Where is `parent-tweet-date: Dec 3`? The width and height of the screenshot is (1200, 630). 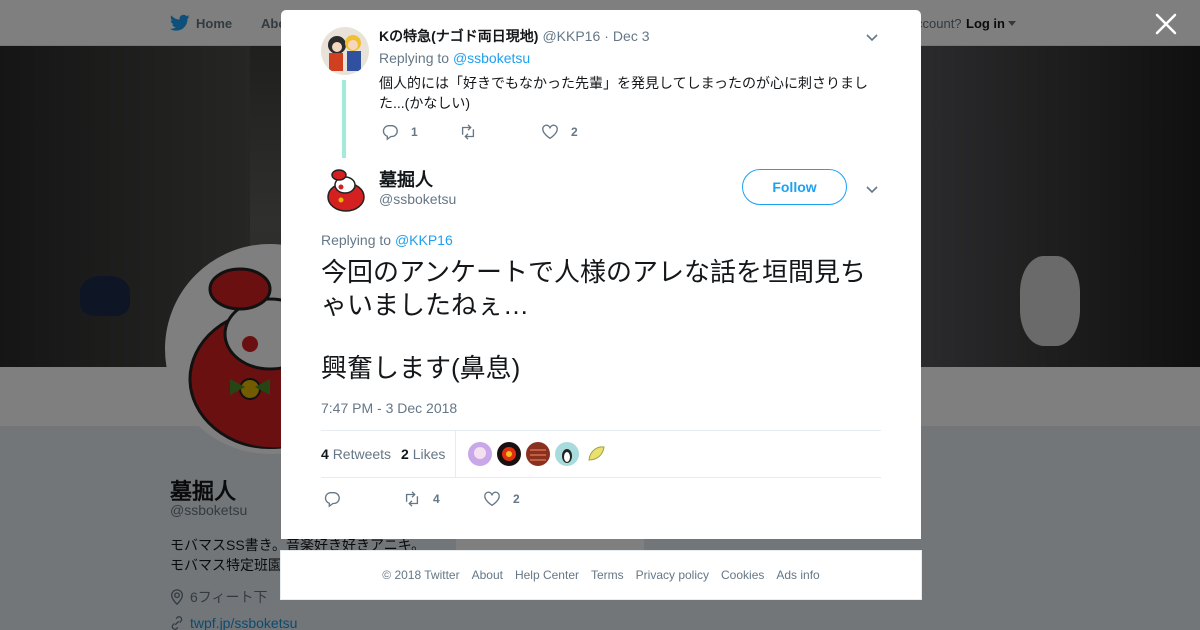
parent-tweet-date: Dec 3 is located at coordinates (631, 36).